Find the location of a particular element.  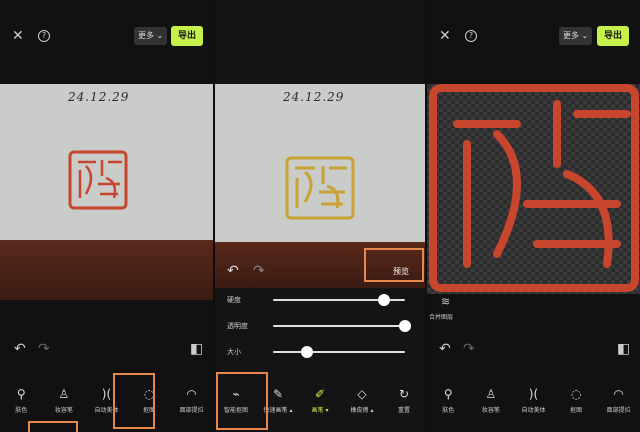

cutout-highlight is located at coordinates (134, 401).